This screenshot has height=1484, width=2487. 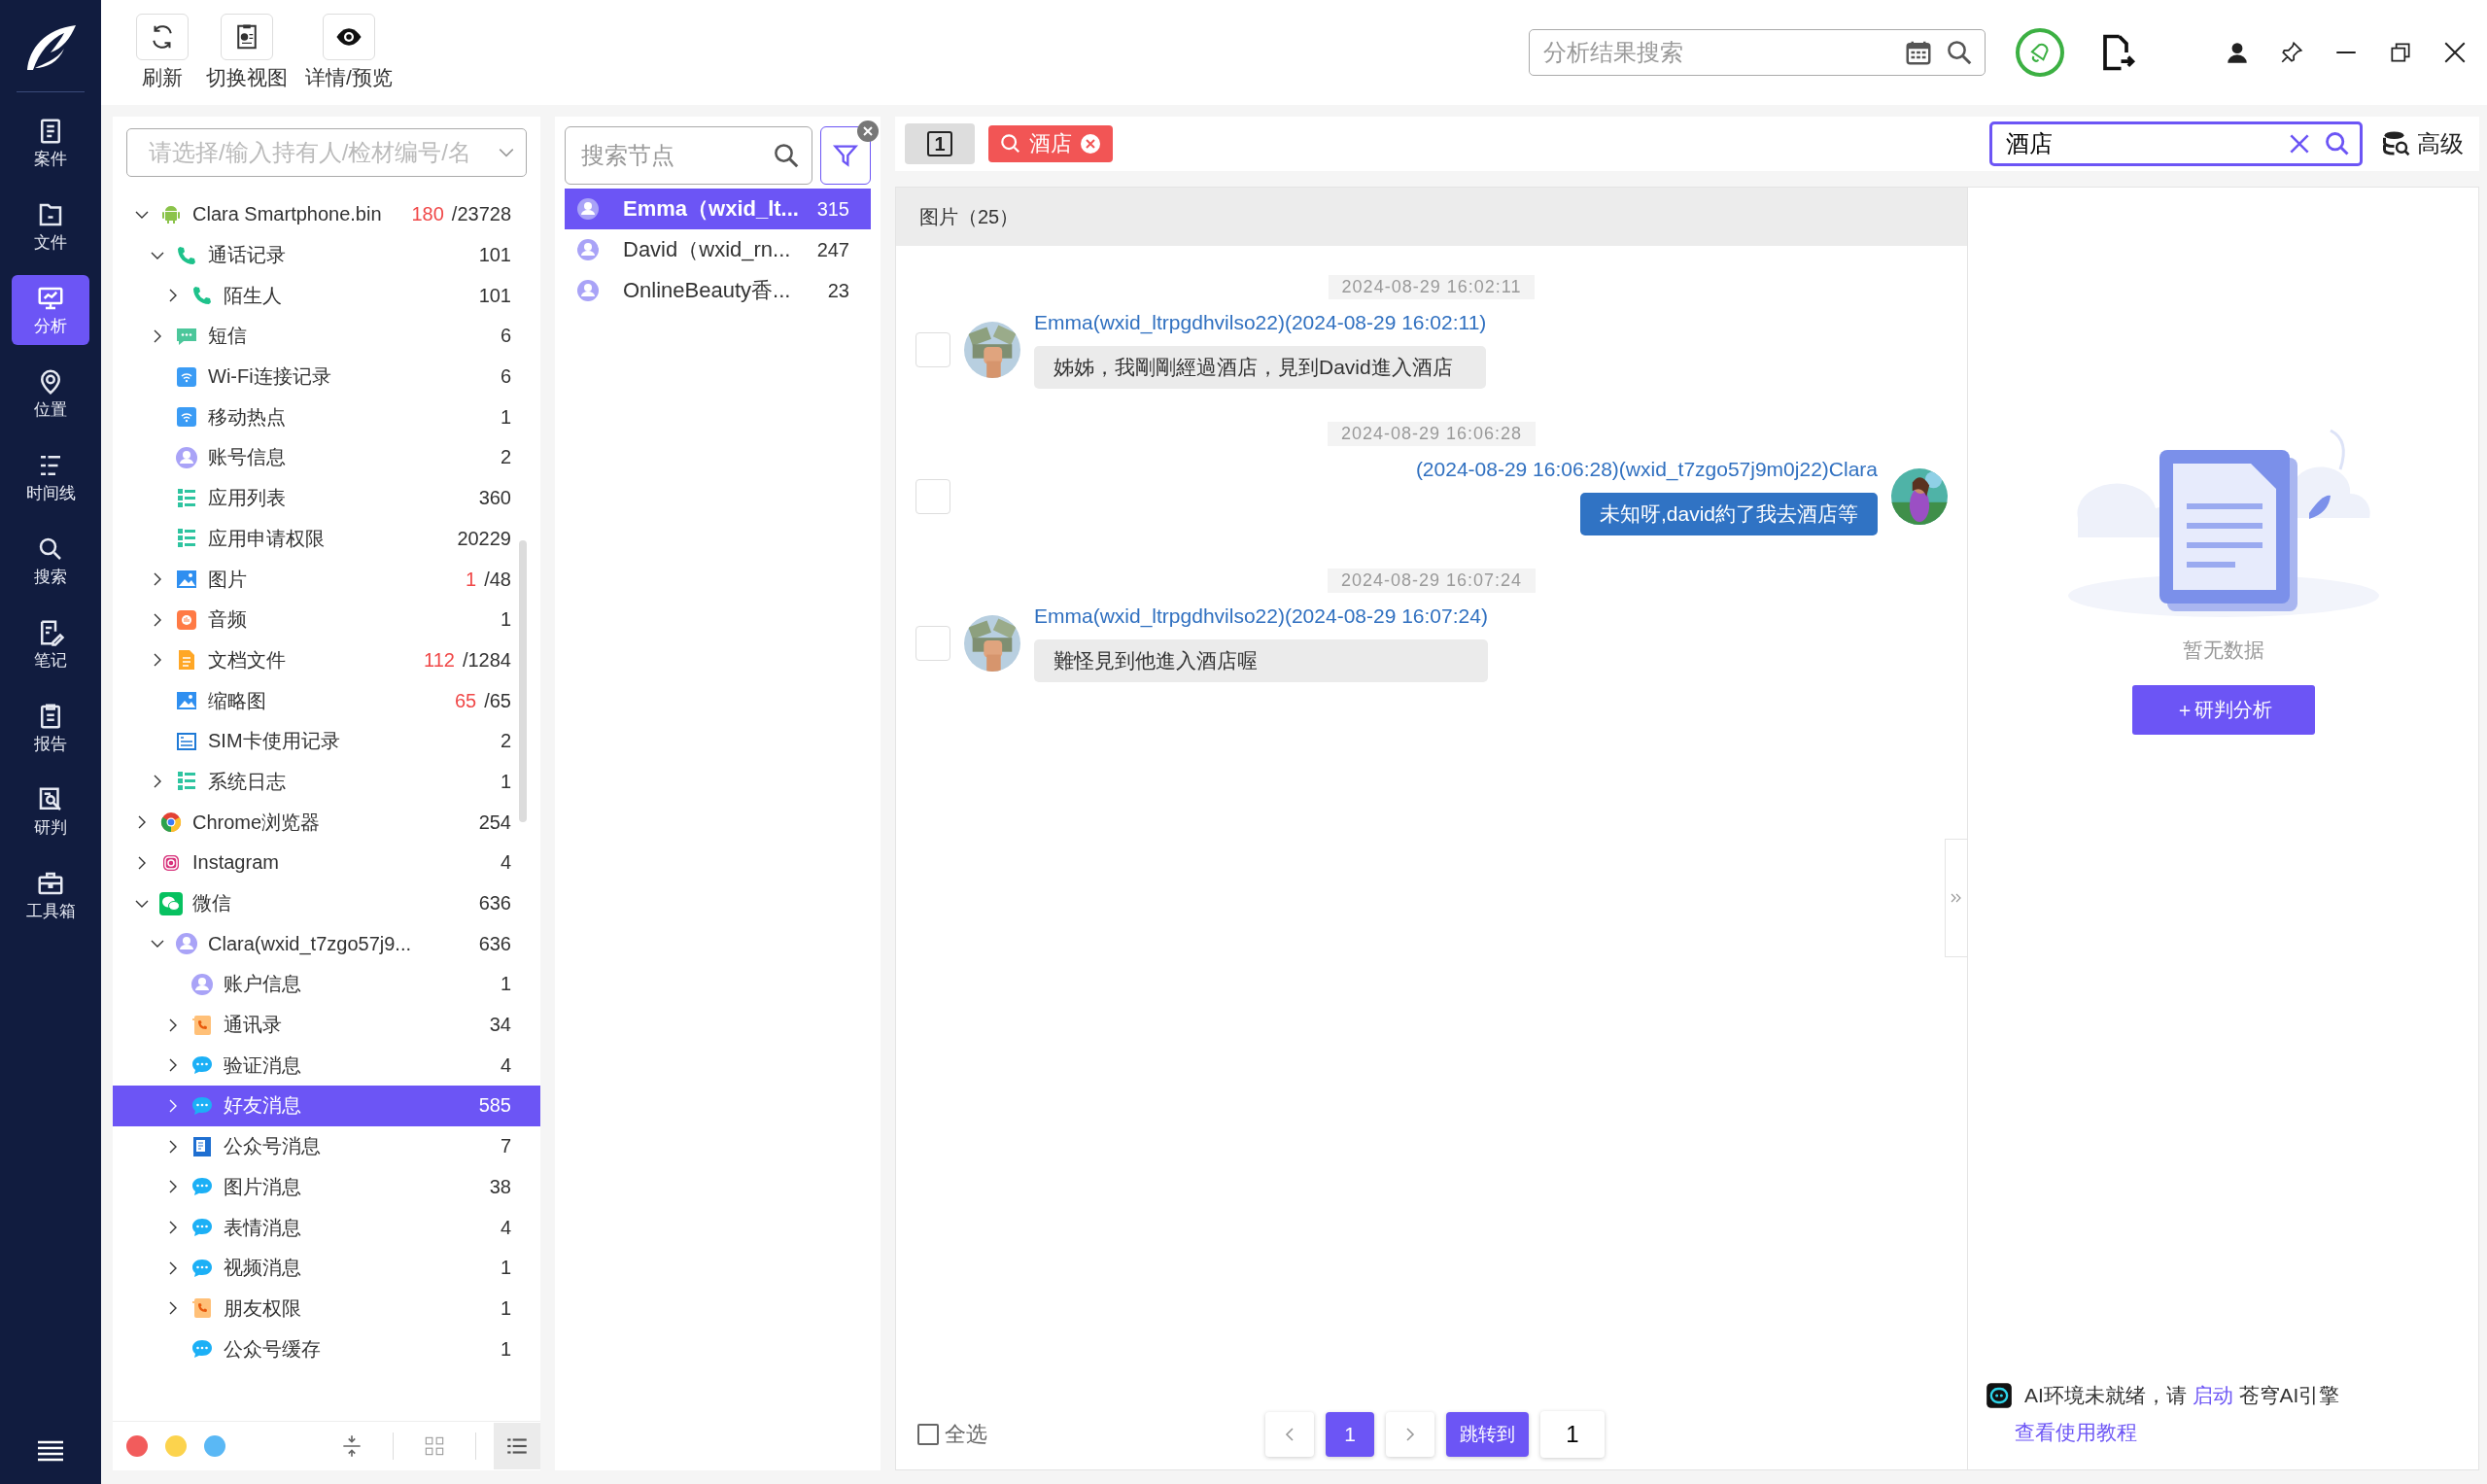 What do you see at coordinates (247, 52) in the screenshot?
I see `toolbar-button: 切换视图` at bounding box center [247, 52].